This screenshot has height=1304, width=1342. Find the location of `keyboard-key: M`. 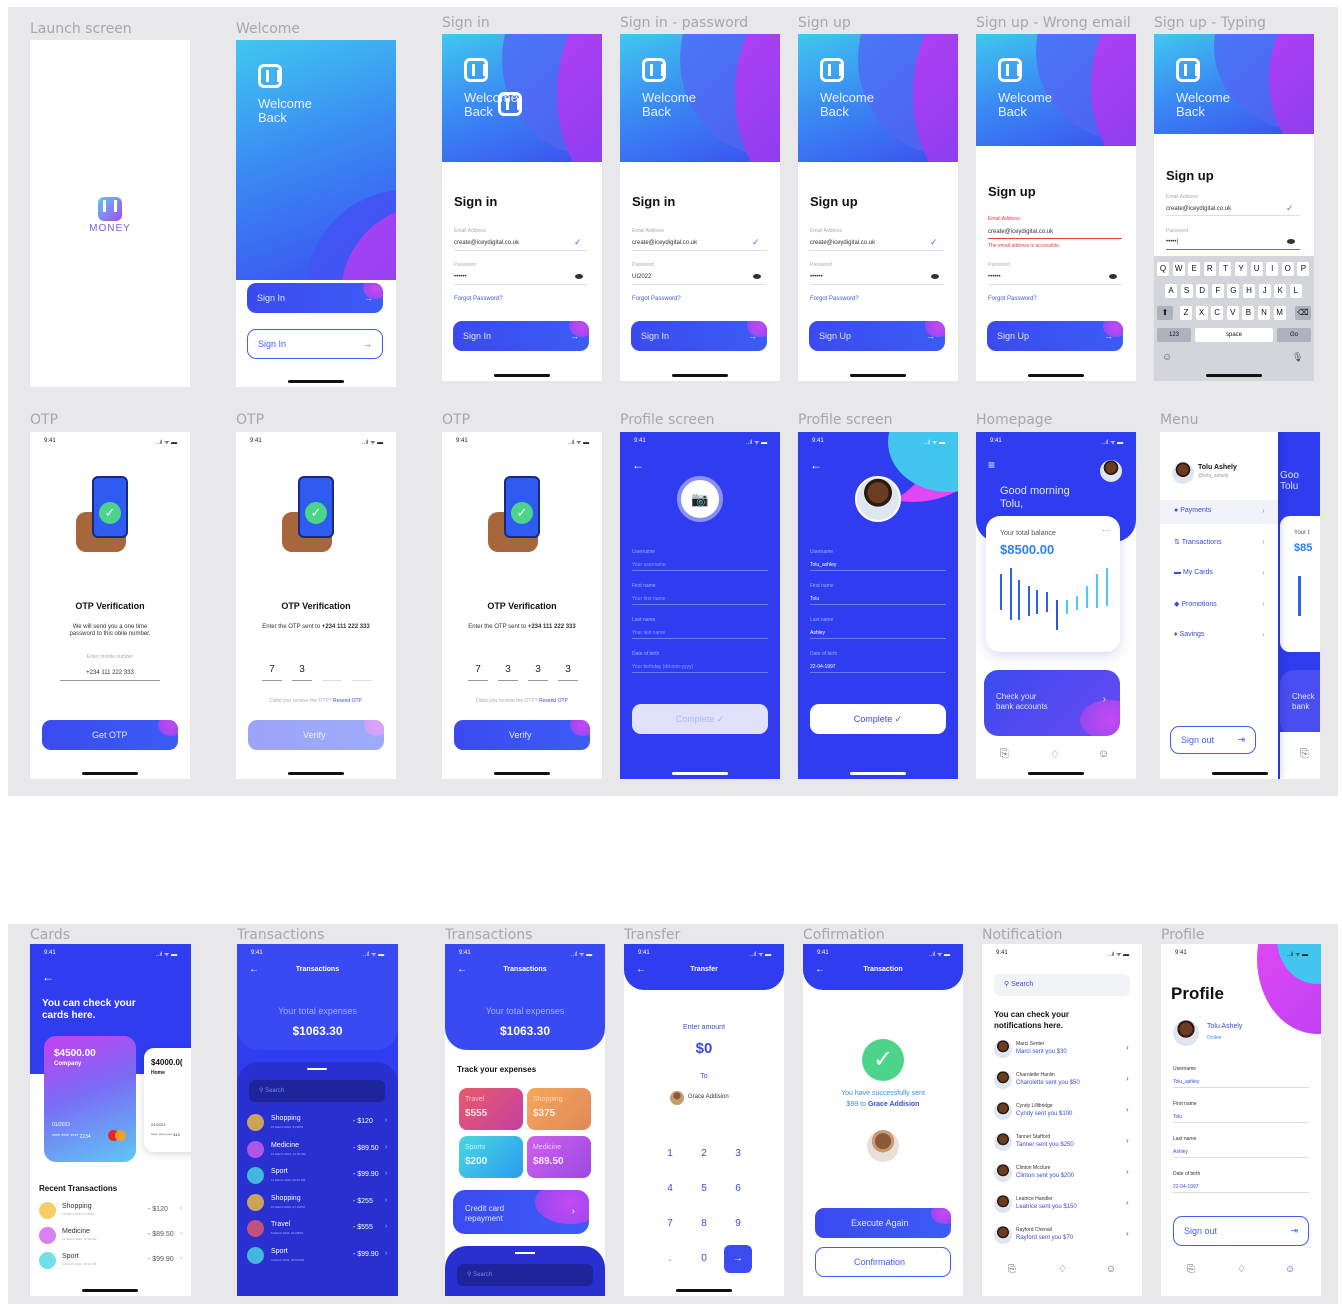

keyboard-key: M is located at coordinates (1279, 313).